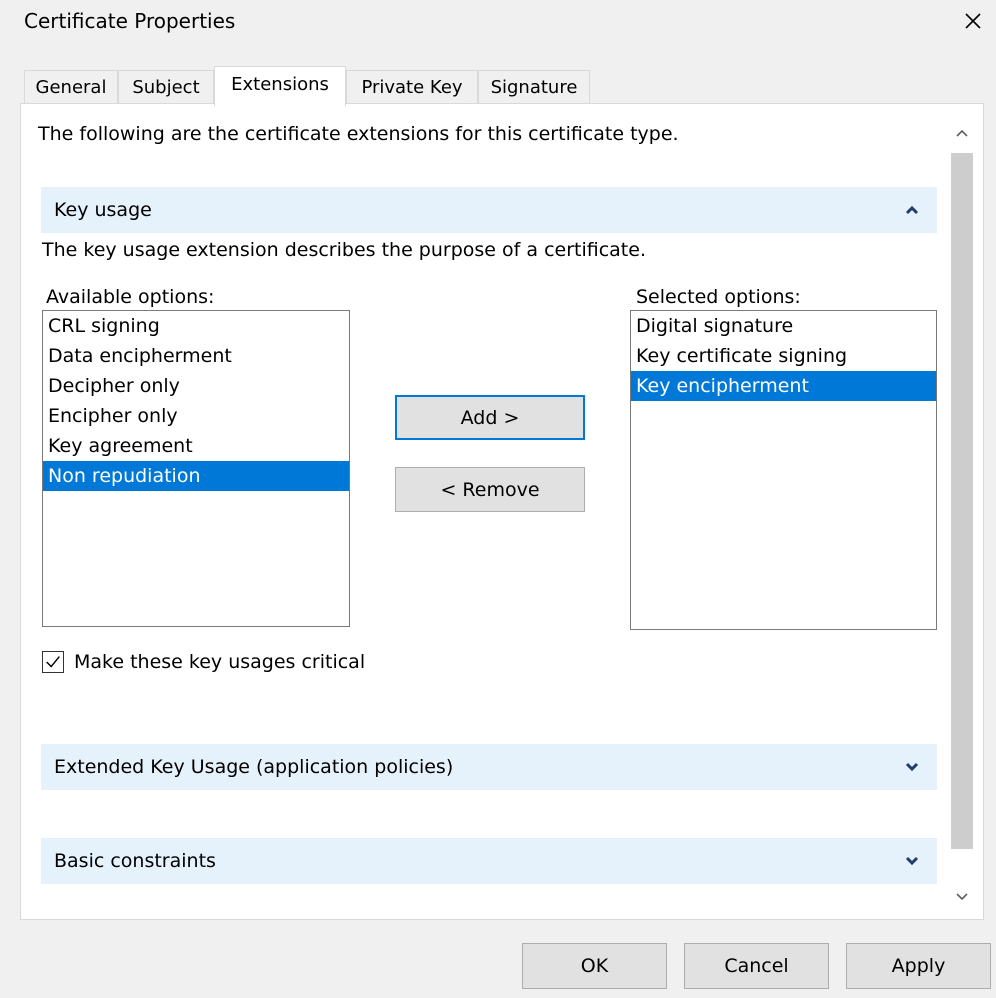  What do you see at coordinates (135, 861) in the screenshot?
I see `section-title-basic-constraints: Basic constraints` at bounding box center [135, 861].